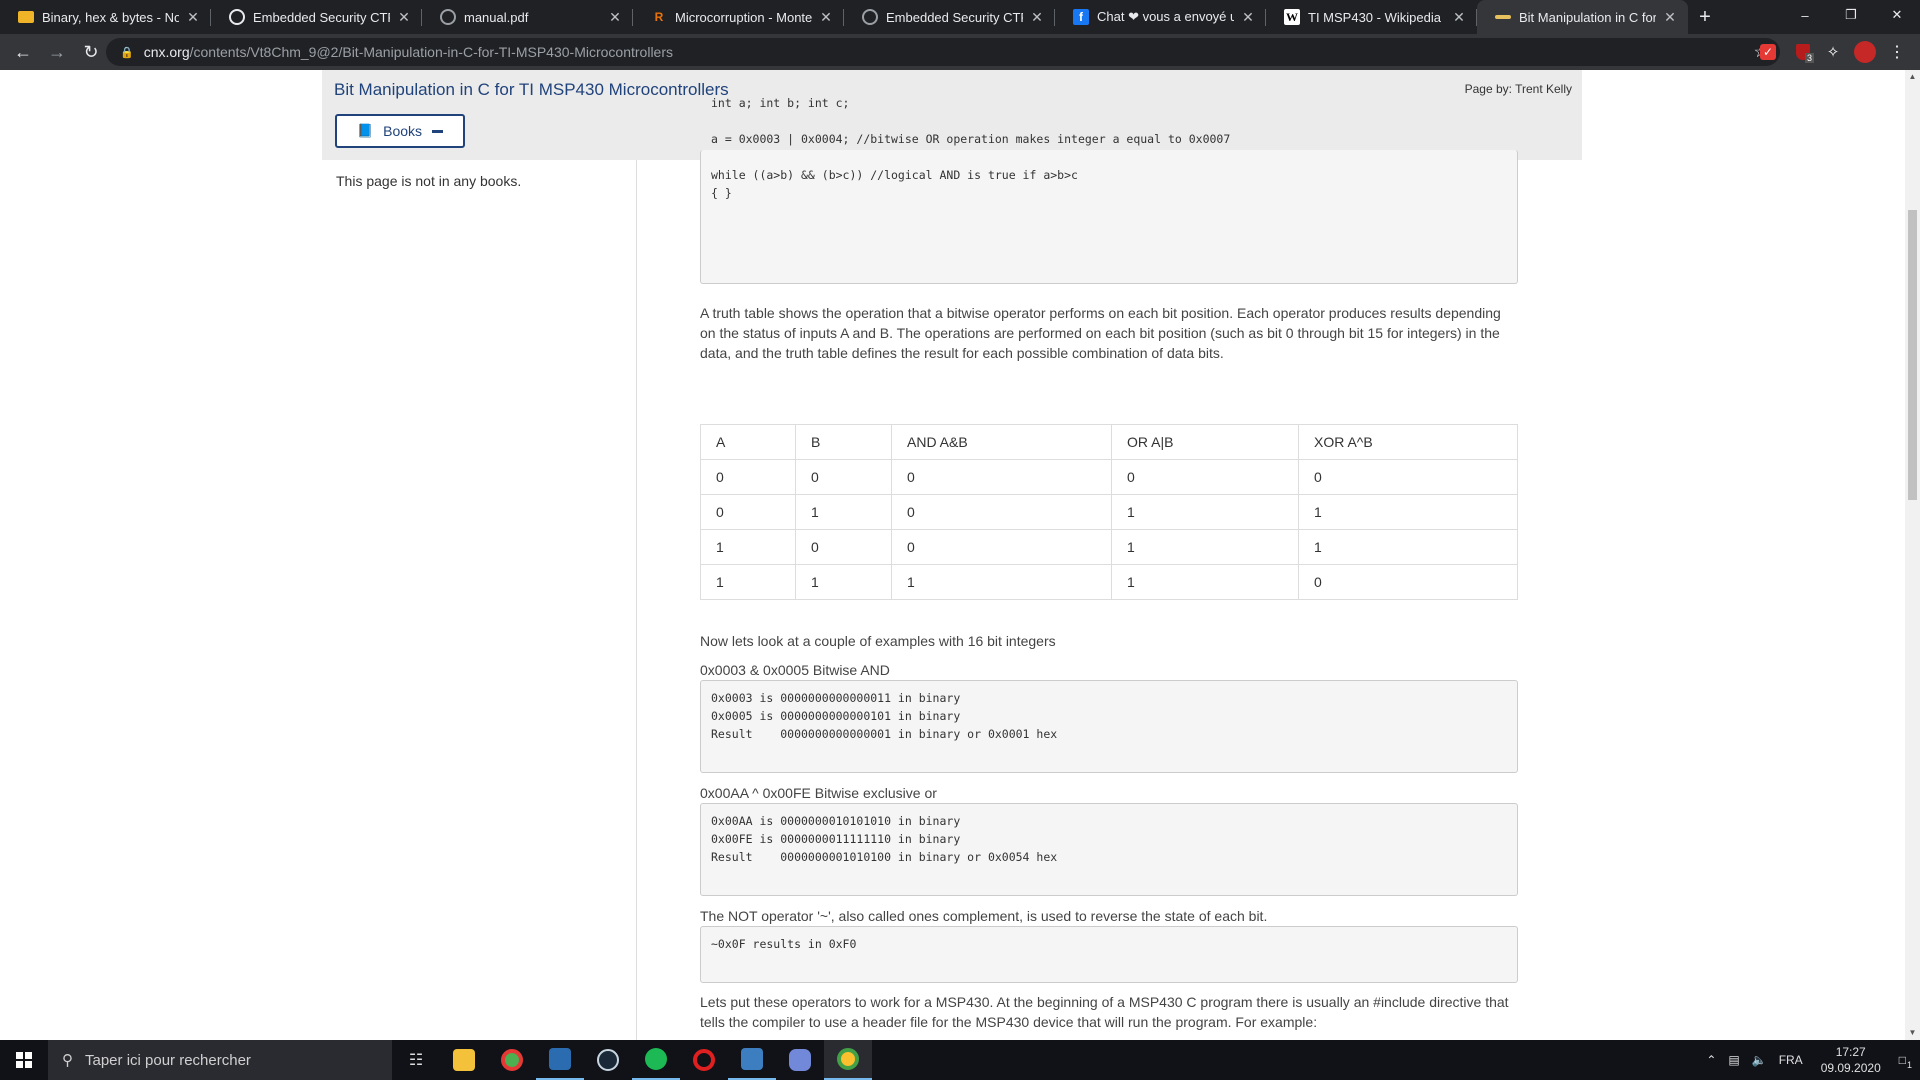 The width and height of the screenshot is (1920, 1080). Describe the element at coordinates (1851, 15) in the screenshot. I see `restore-icon: ❐` at that location.